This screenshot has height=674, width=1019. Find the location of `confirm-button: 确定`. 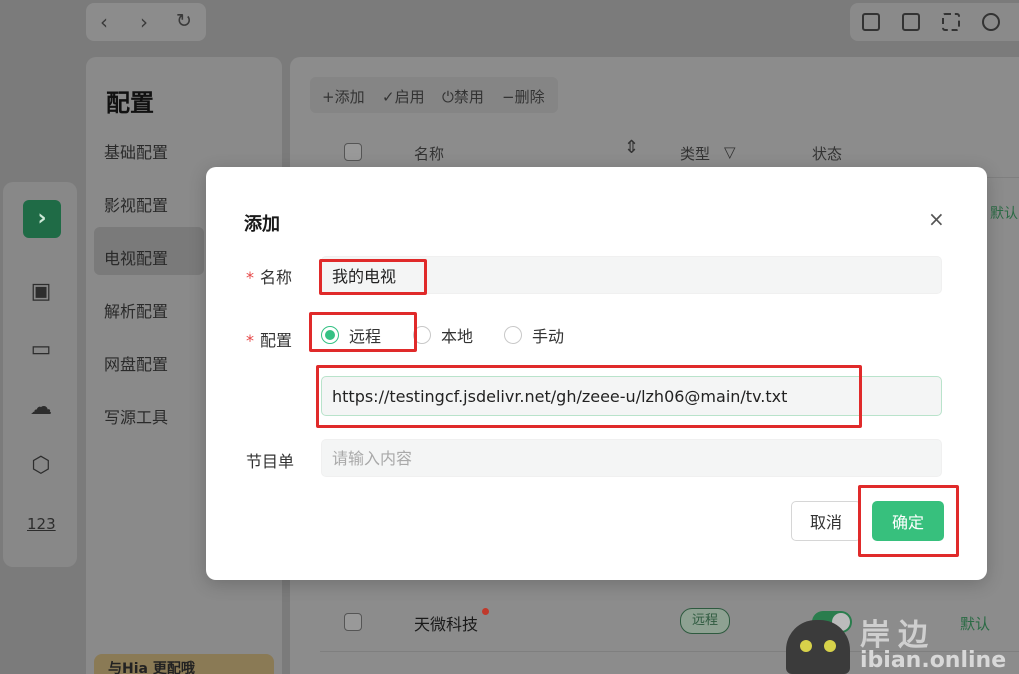

confirm-button: 确定 is located at coordinates (908, 521).